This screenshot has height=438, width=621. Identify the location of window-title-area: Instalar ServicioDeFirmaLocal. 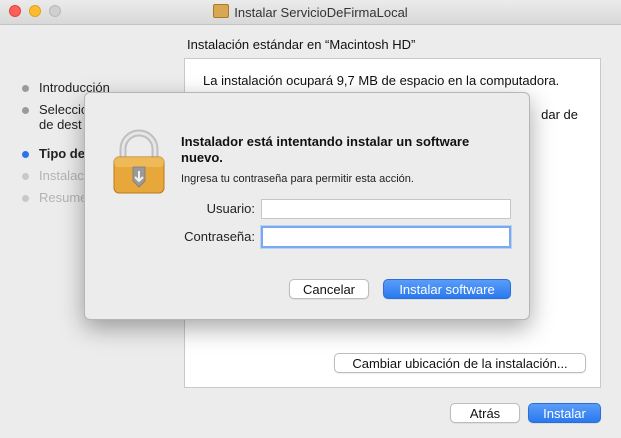
(310, 12).